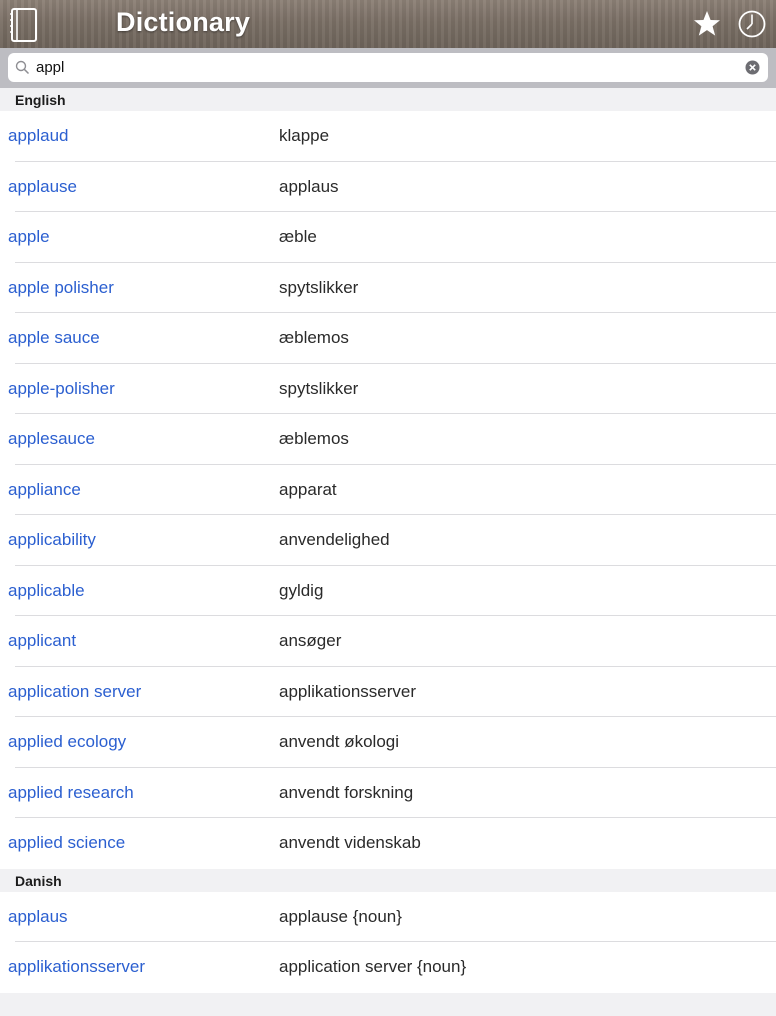 The width and height of the screenshot is (776, 1016). I want to click on term-link: applied science, so click(66, 843).